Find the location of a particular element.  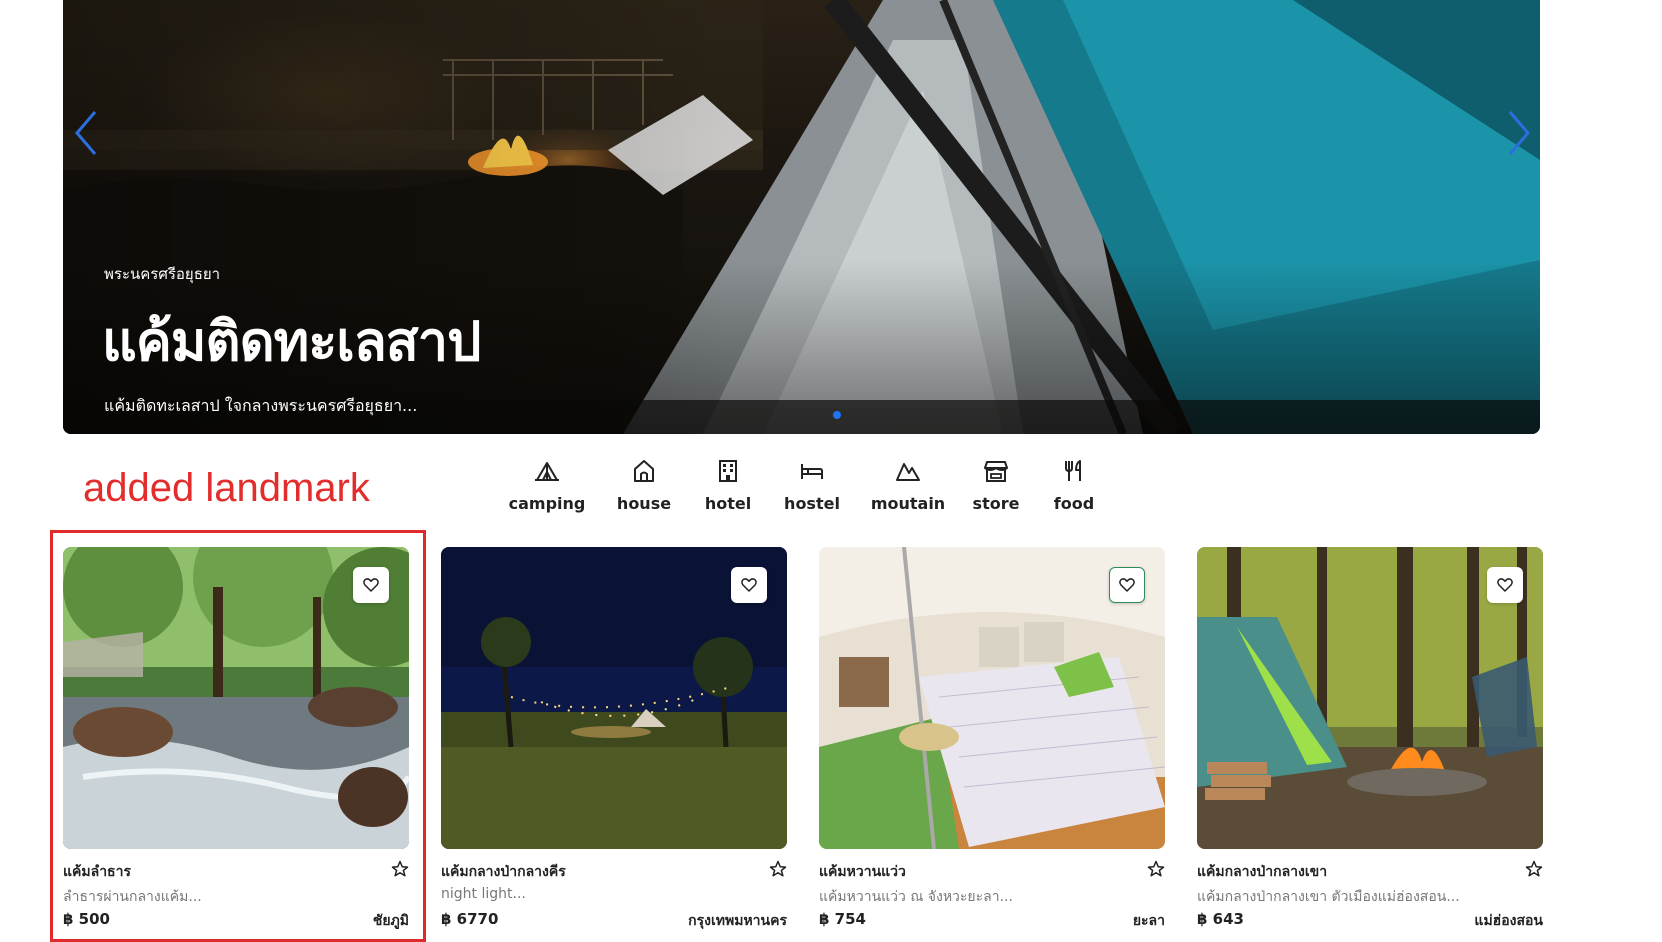

tent-icon is located at coordinates (547, 471).